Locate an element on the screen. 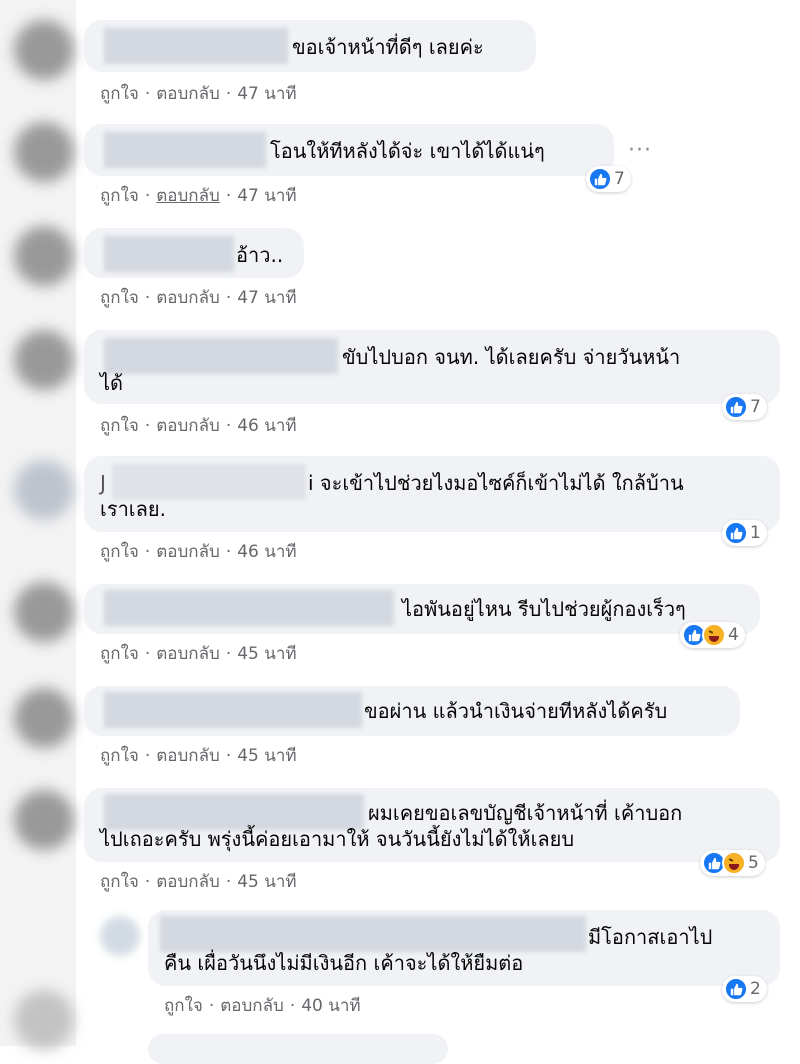 This screenshot has width=800, height=1064. reaction-count: 1 is located at coordinates (744, 533).